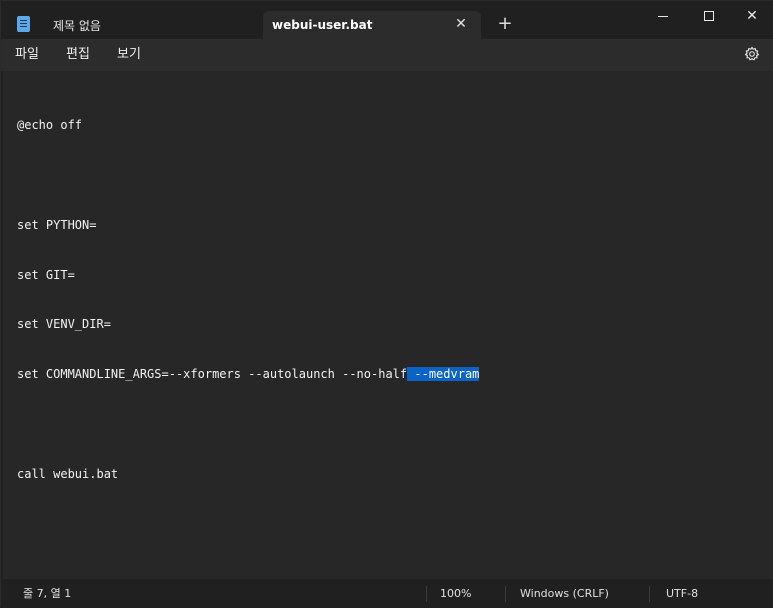 The height and width of the screenshot is (608, 773). What do you see at coordinates (149, 25) in the screenshot?
I see `tab-untitled: 제목 없음` at bounding box center [149, 25].